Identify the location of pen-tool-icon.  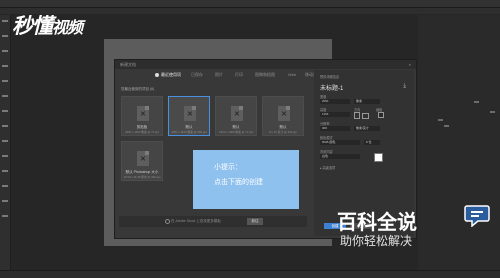
(5, 156).